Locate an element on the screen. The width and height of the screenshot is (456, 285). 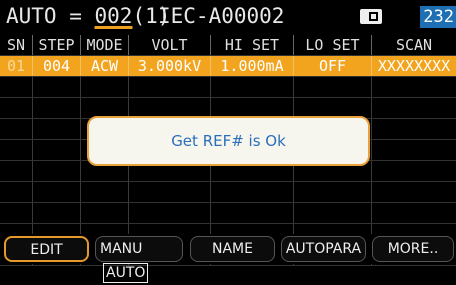
table-header-row: SN STEP MODE VOLT HI SET LO SET SCAN is located at coordinates (228, 45).